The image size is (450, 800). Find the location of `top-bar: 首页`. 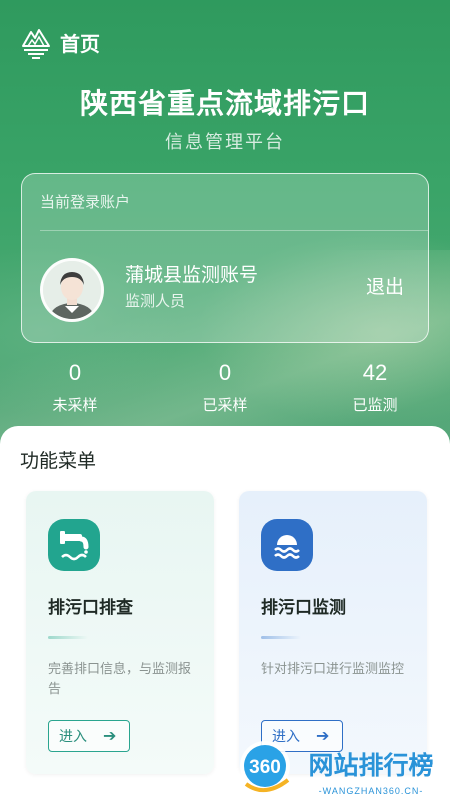

top-bar: 首页 is located at coordinates (60, 42).